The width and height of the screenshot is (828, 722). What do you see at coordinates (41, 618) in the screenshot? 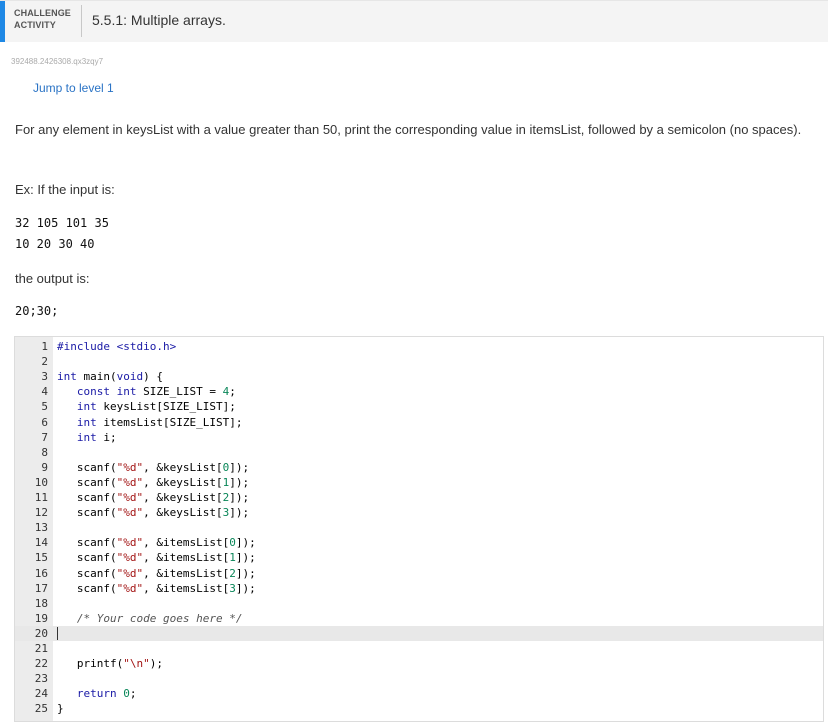
I see `line-number: 19` at bounding box center [41, 618].